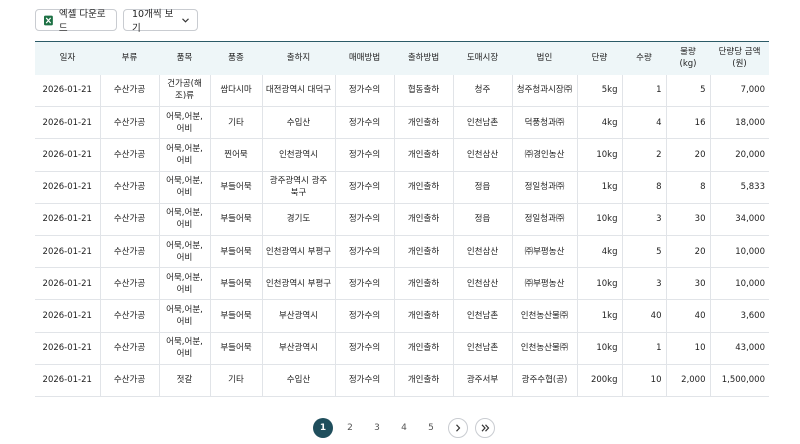  I want to click on column-header: 물량 (kg), so click(688, 58).